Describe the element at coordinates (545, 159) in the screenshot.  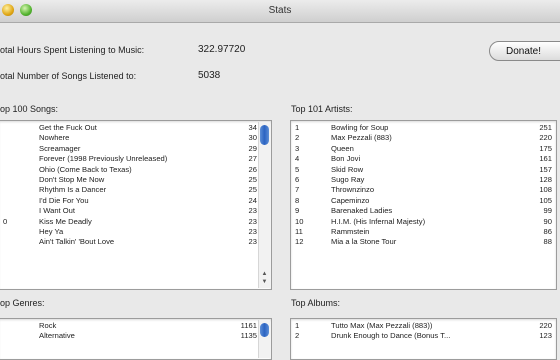
I see `row-count: 161` at that location.